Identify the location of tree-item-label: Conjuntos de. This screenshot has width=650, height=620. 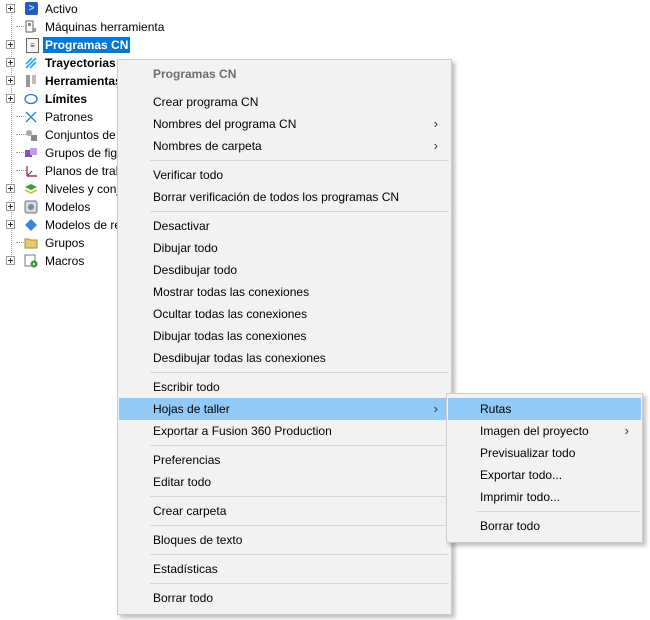
(80, 135).